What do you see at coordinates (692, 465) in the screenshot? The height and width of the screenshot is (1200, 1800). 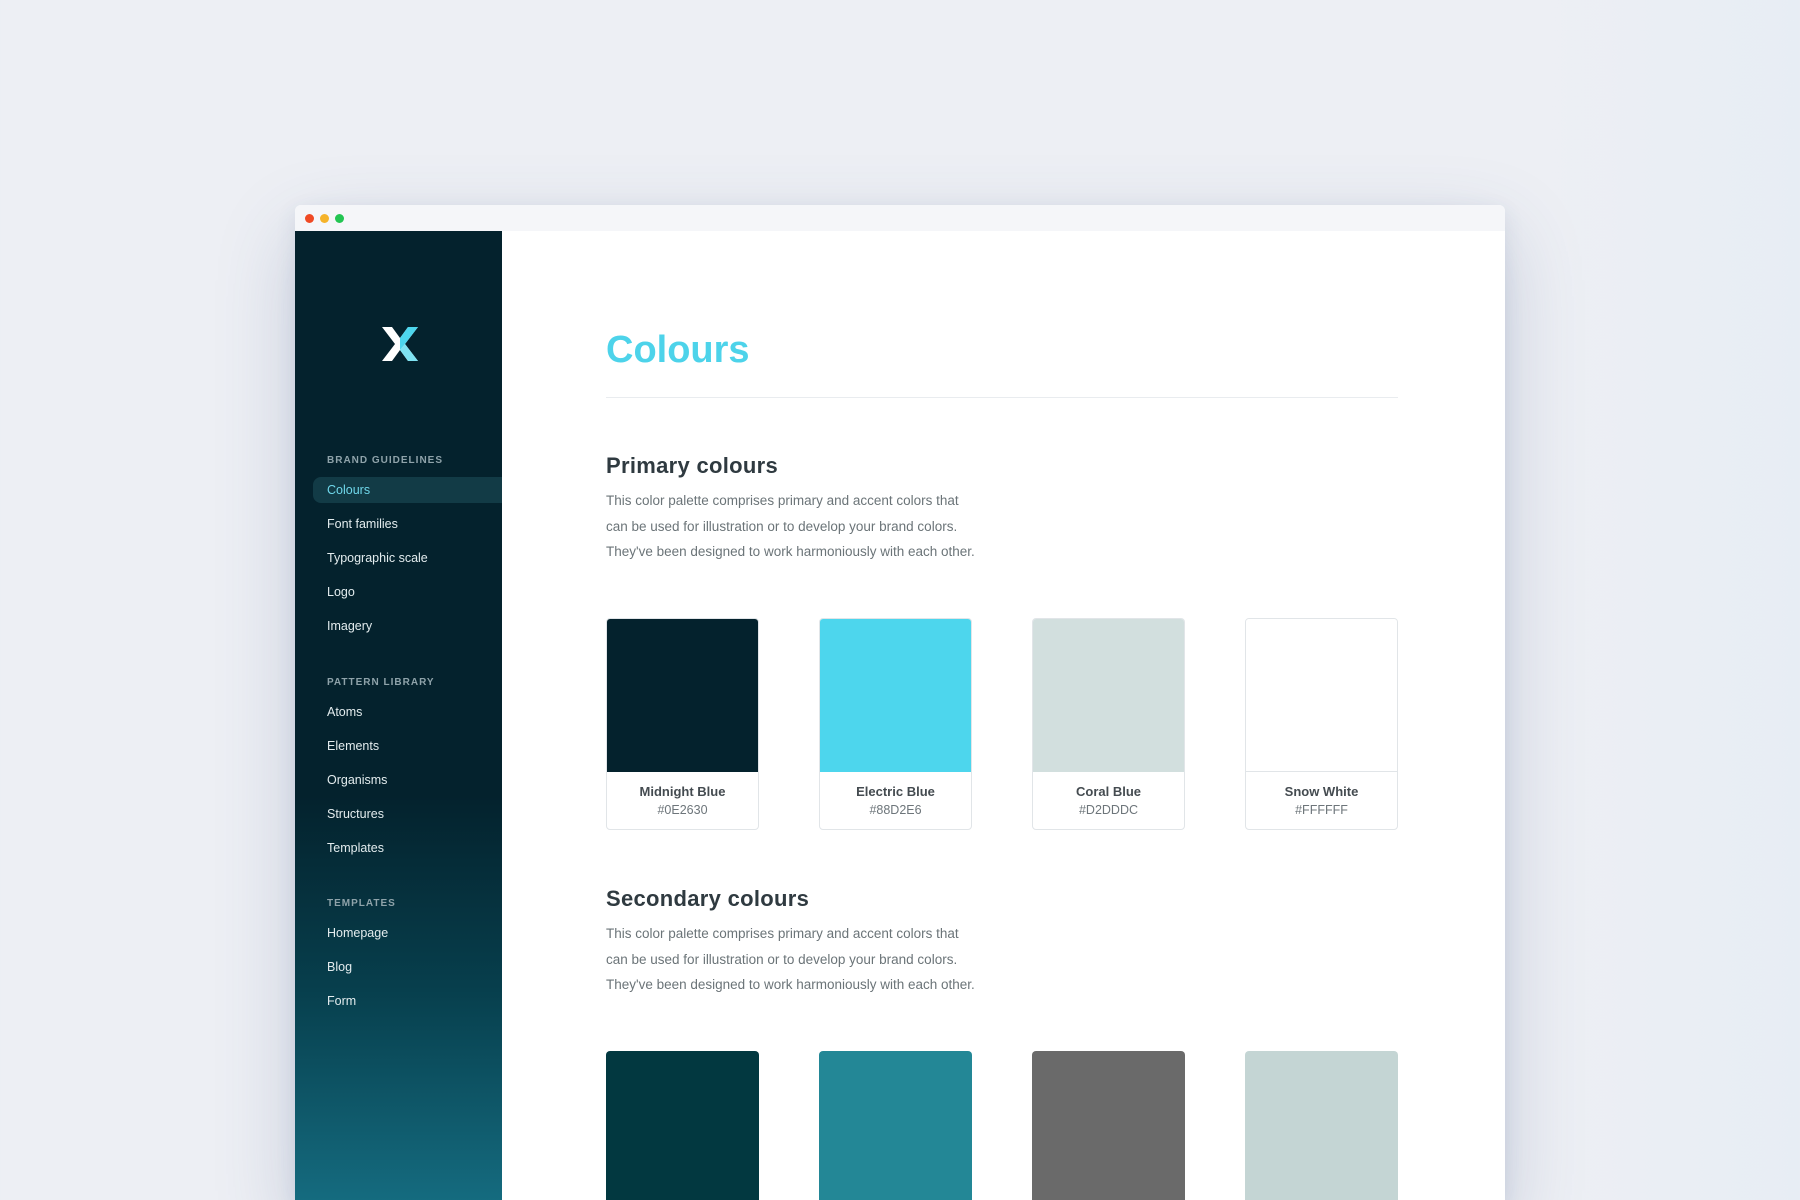 I see `primary-colours-title: Primary colours` at bounding box center [692, 465].